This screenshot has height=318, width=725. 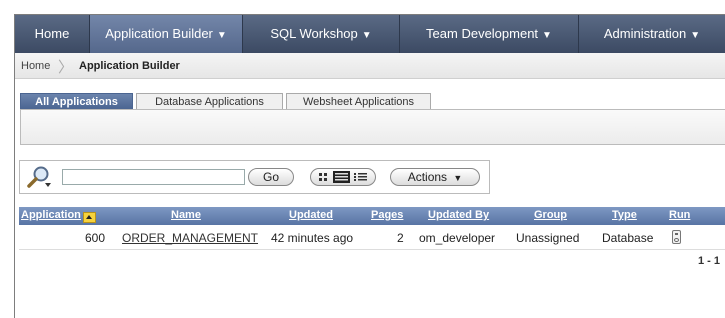 What do you see at coordinates (708, 261) in the screenshot?
I see `pagination-label: 1 - 1` at bounding box center [708, 261].